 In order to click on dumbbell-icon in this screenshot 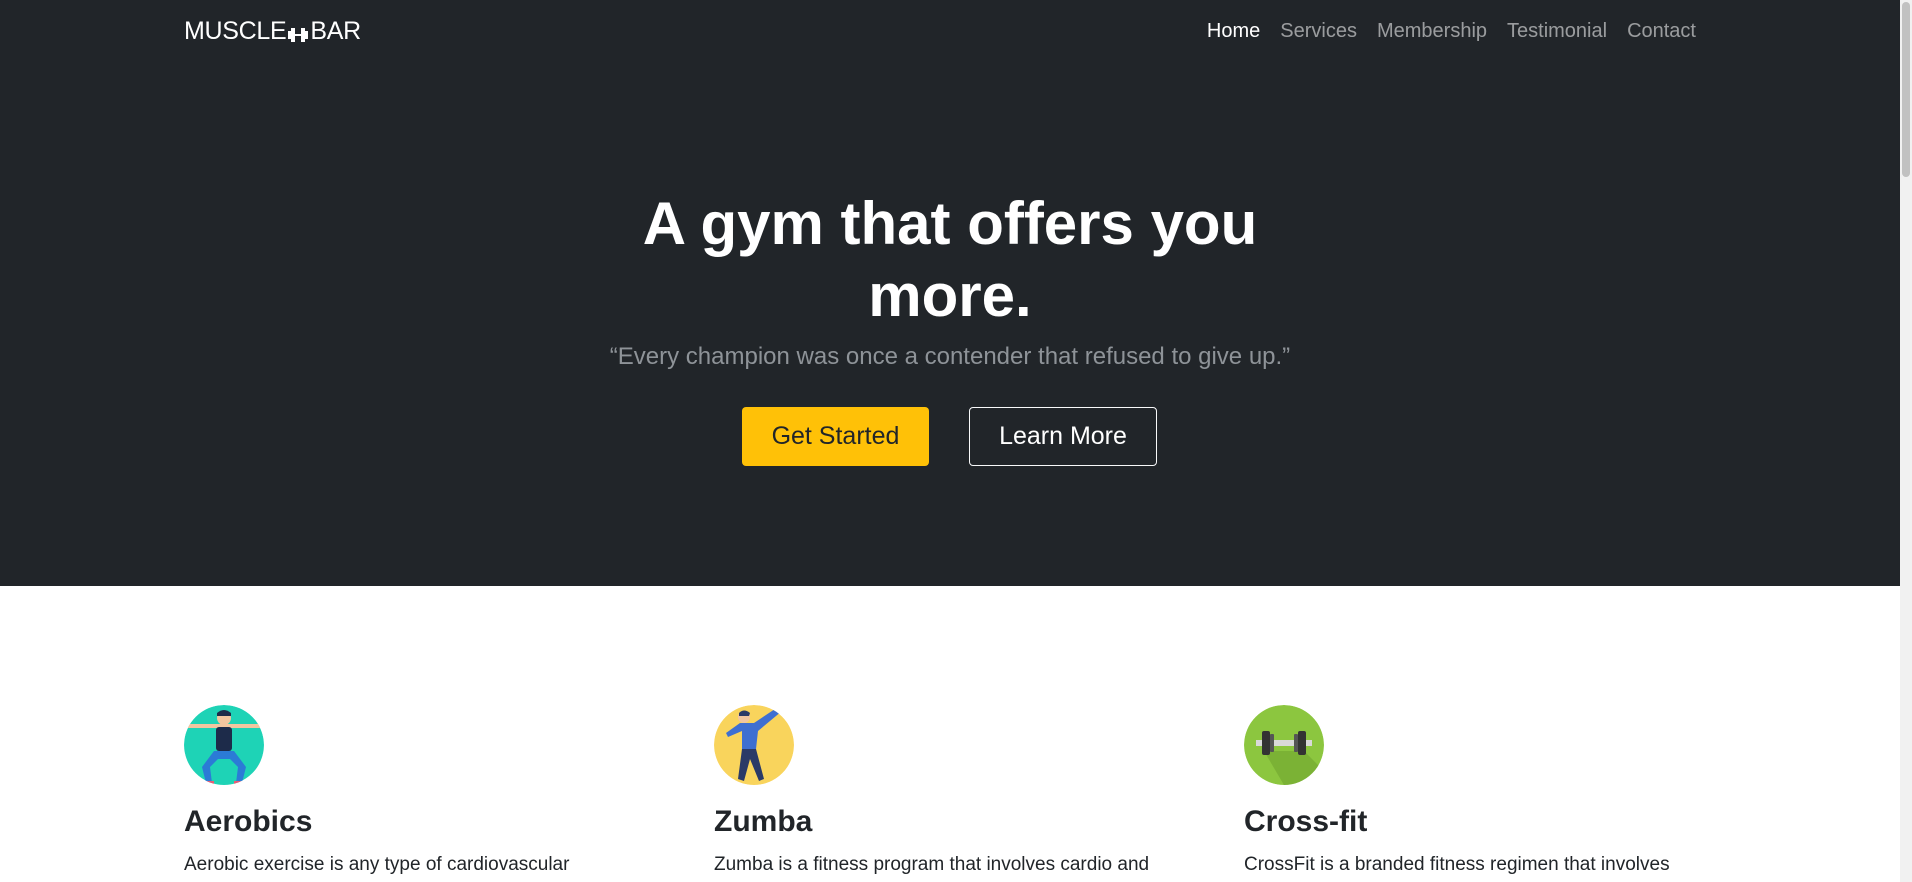, I will do `click(298, 32)`.